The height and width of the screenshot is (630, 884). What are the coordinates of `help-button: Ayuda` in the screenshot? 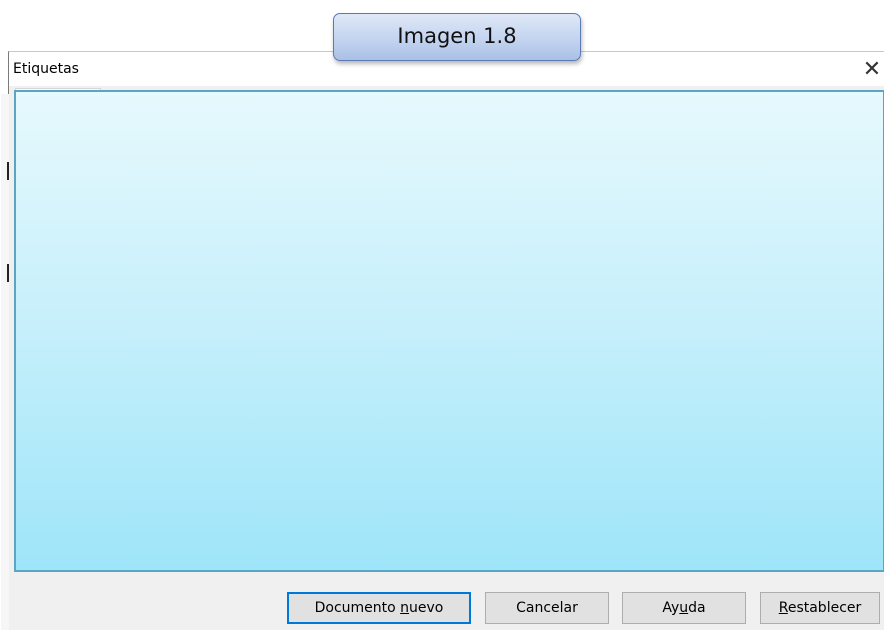 It's located at (684, 608).